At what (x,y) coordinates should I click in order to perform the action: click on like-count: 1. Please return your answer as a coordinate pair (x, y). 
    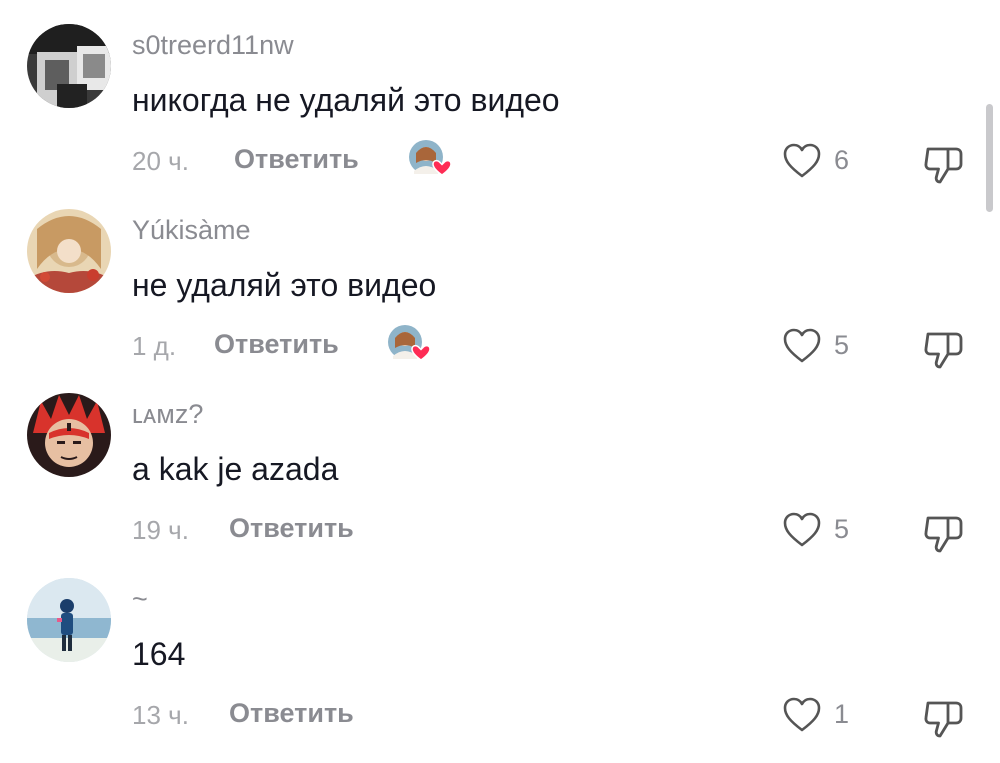
    Looking at the image, I should click on (842, 714).